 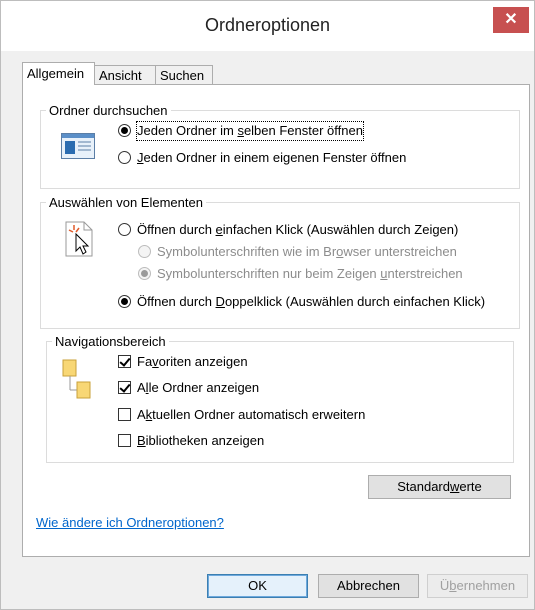 What do you see at coordinates (439, 487) in the screenshot?
I see `restore-defaults-button: Standardwerte` at bounding box center [439, 487].